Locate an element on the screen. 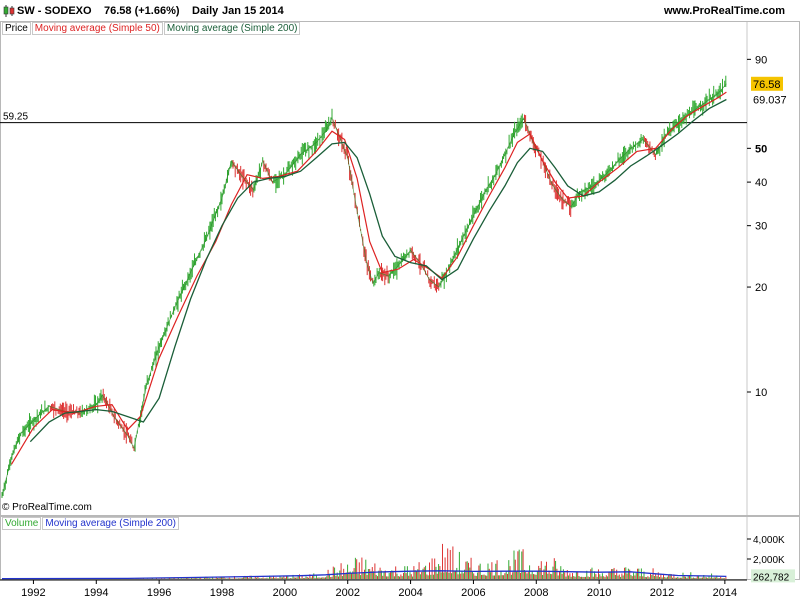 Image resolution: width=800 pixels, height=600 pixels. y-tick-label: 30 is located at coordinates (761, 227).